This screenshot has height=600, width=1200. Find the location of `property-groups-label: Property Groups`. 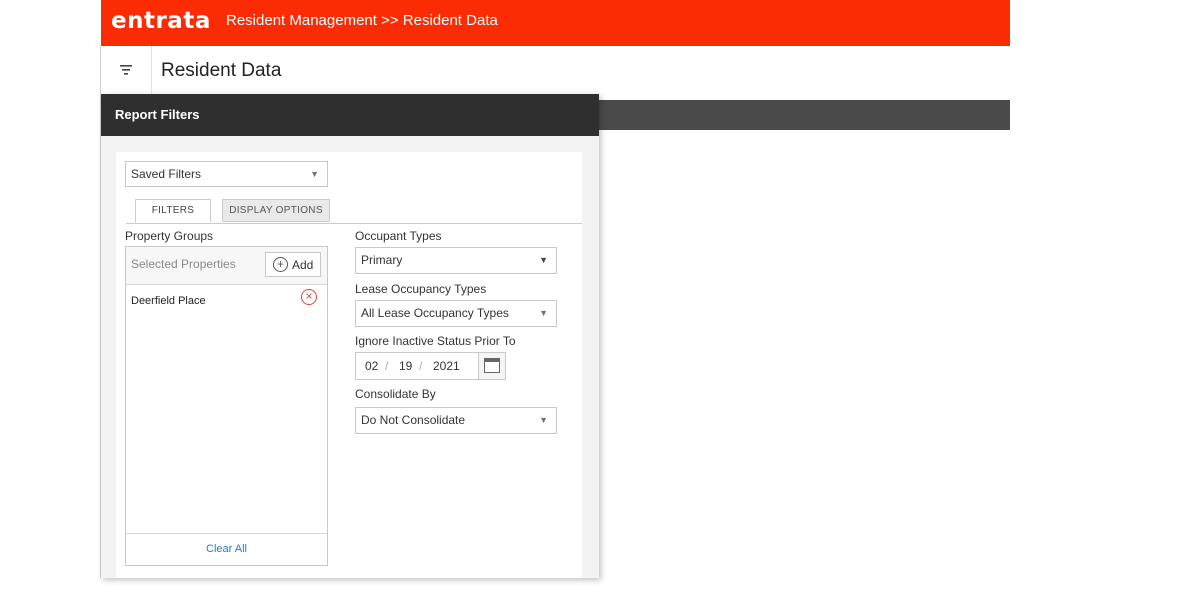

property-groups-label: Property Groups is located at coordinates (169, 236).